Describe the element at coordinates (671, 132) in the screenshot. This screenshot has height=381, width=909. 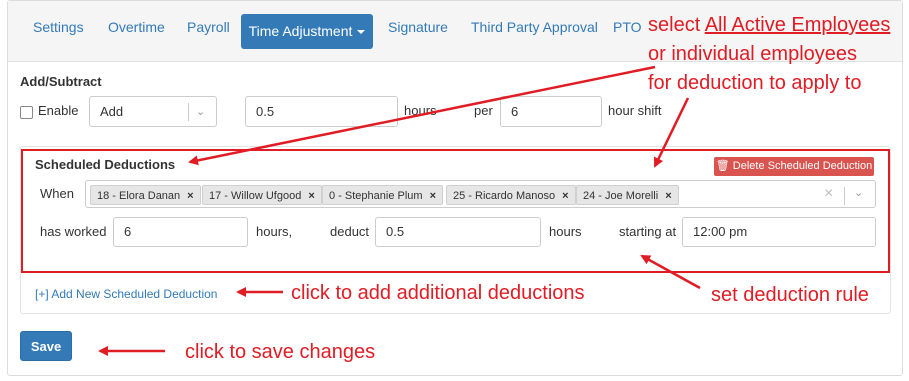
I see `arrow-to-delete-area` at that location.